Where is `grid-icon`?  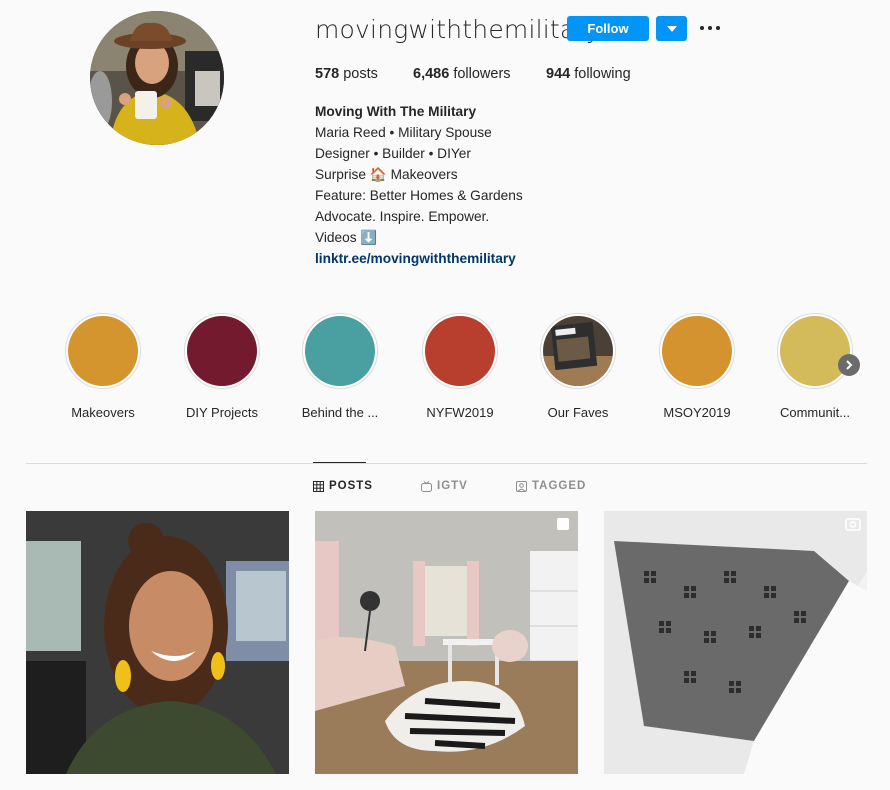
grid-icon is located at coordinates (318, 486).